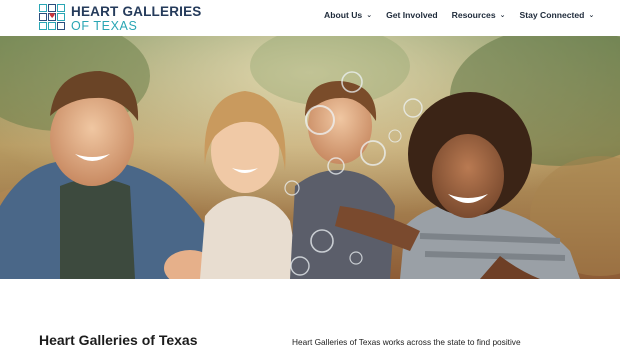  I want to click on site-logo: HEART GALLERIES OF TEXAS, so click(120, 18).